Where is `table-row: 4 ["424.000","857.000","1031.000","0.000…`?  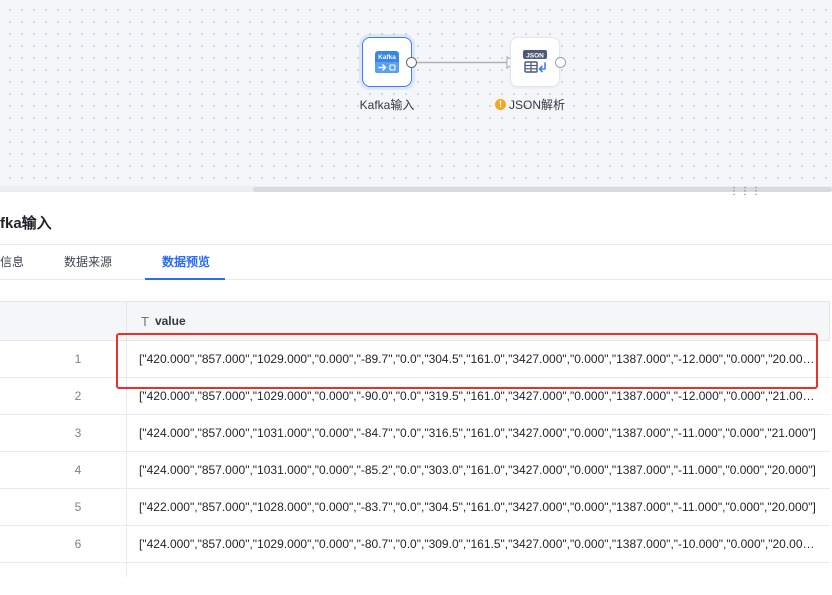
table-row: 4 ["424.000","857.000","1031.000","0.000… is located at coordinates (415, 470).